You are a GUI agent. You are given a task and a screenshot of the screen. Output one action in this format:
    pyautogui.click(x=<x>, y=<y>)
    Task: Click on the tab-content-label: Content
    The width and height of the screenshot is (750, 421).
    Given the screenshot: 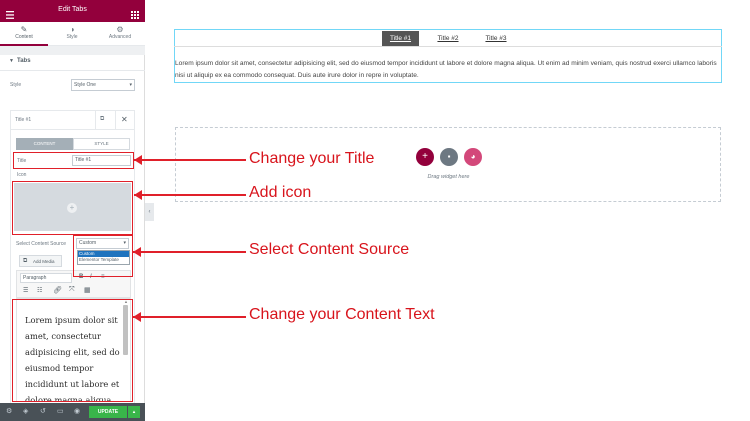 What is the action you would take?
    pyautogui.click(x=24, y=37)
    